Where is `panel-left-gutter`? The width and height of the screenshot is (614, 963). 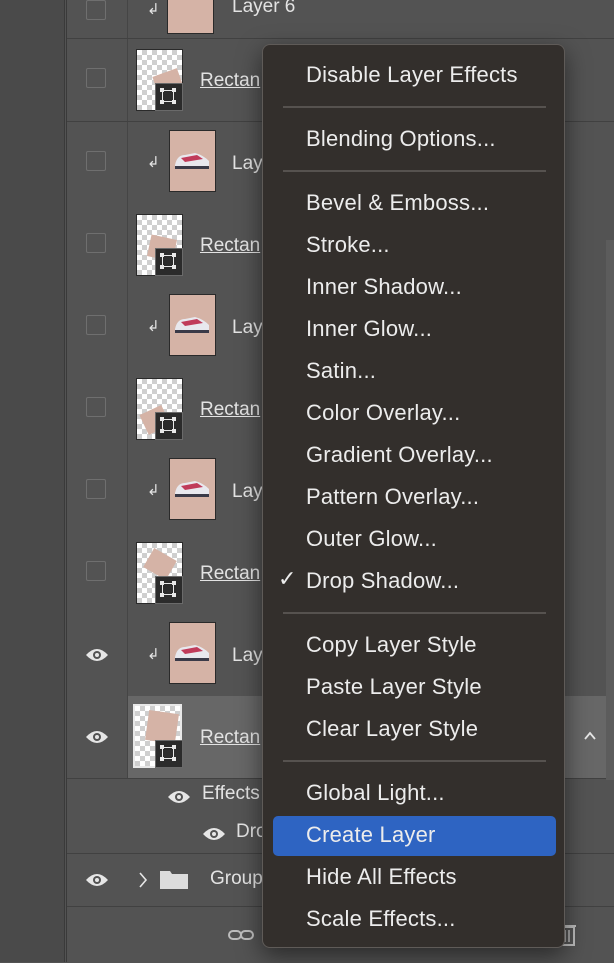
panel-left-gutter is located at coordinates (32, 481).